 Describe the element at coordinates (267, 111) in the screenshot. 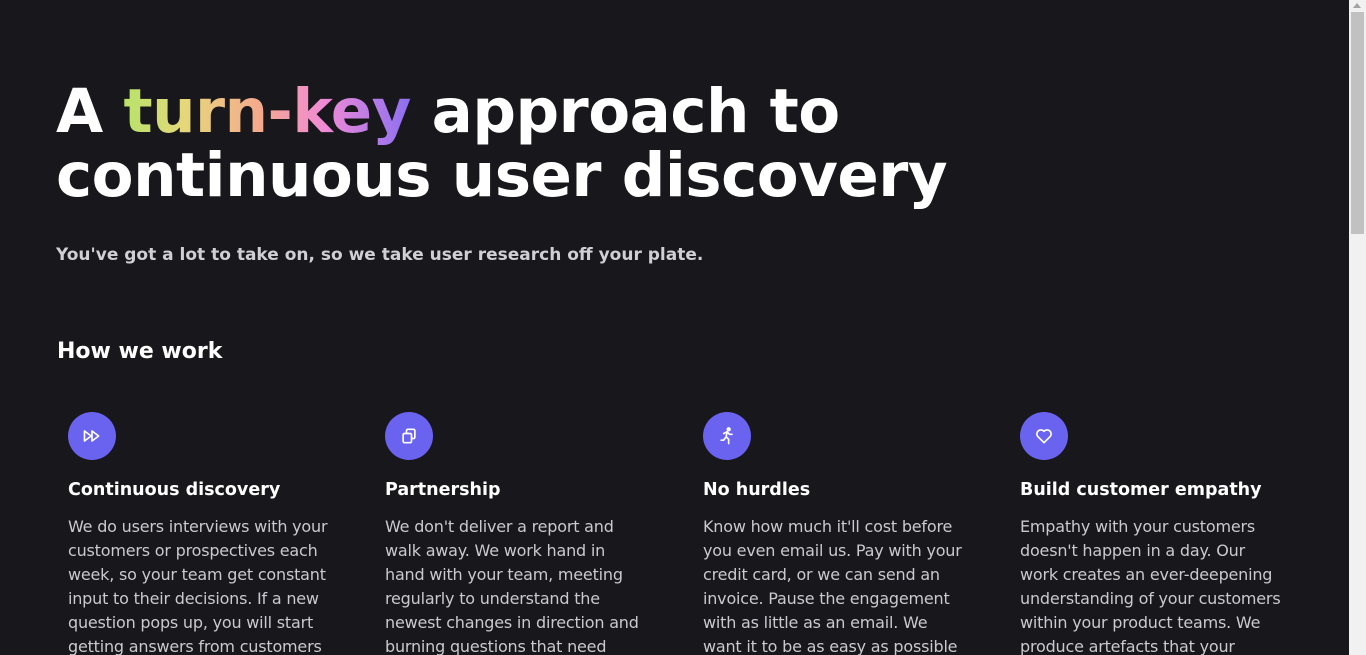

I see `hero-title-highlight: turn-key` at that location.